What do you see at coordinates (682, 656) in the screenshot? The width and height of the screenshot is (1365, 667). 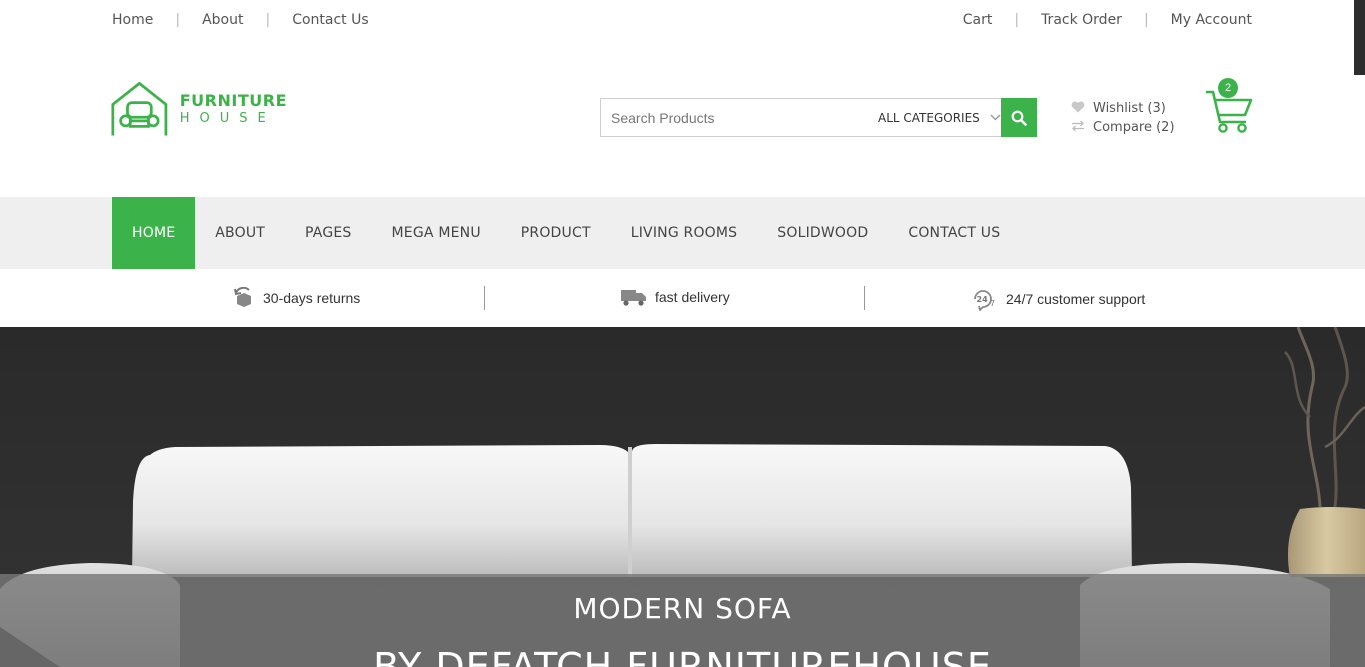 I see `hero-subtitle: BY DEFATCH FURNITUREHOUSE` at bounding box center [682, 656].